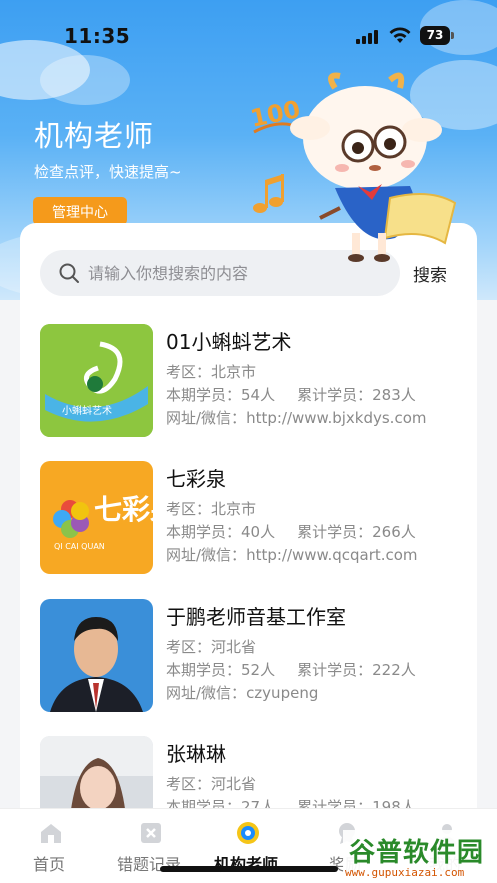 Image resolution: width=497 pixels, height=883 pixels. I want to click on wifi-icon, so click(400, 35).